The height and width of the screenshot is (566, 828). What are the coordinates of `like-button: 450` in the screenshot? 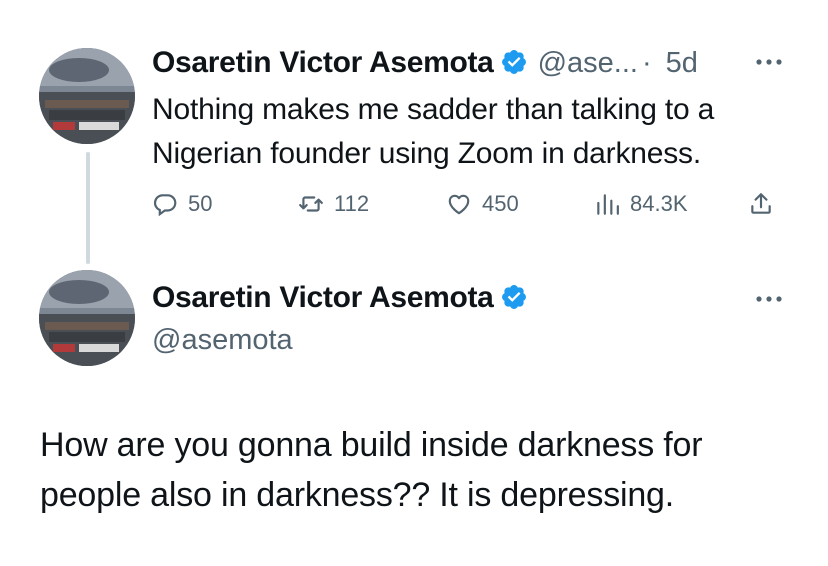 It's located at (482, 204).